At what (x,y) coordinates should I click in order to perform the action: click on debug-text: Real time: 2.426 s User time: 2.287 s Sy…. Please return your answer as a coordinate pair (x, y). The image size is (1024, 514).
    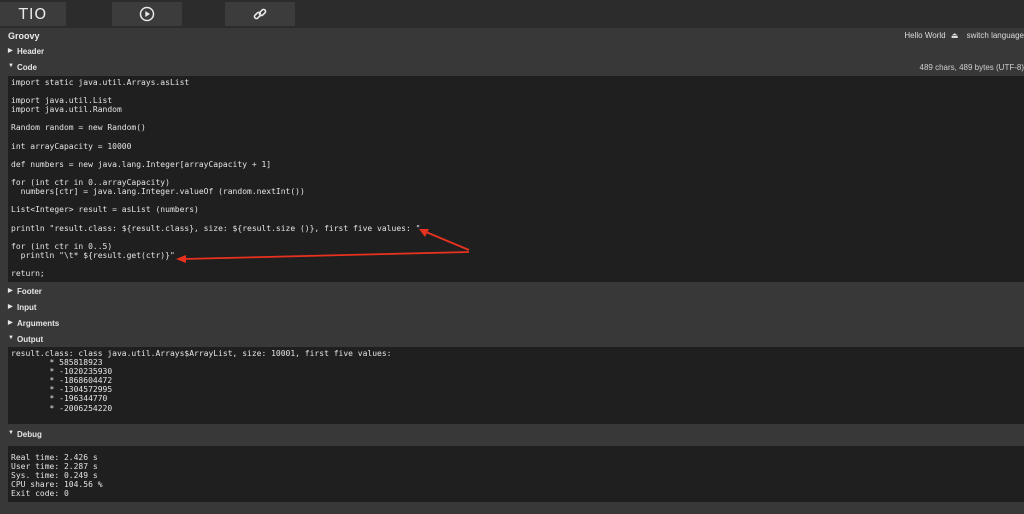
    Looking at the image, I should click on (57, 476).